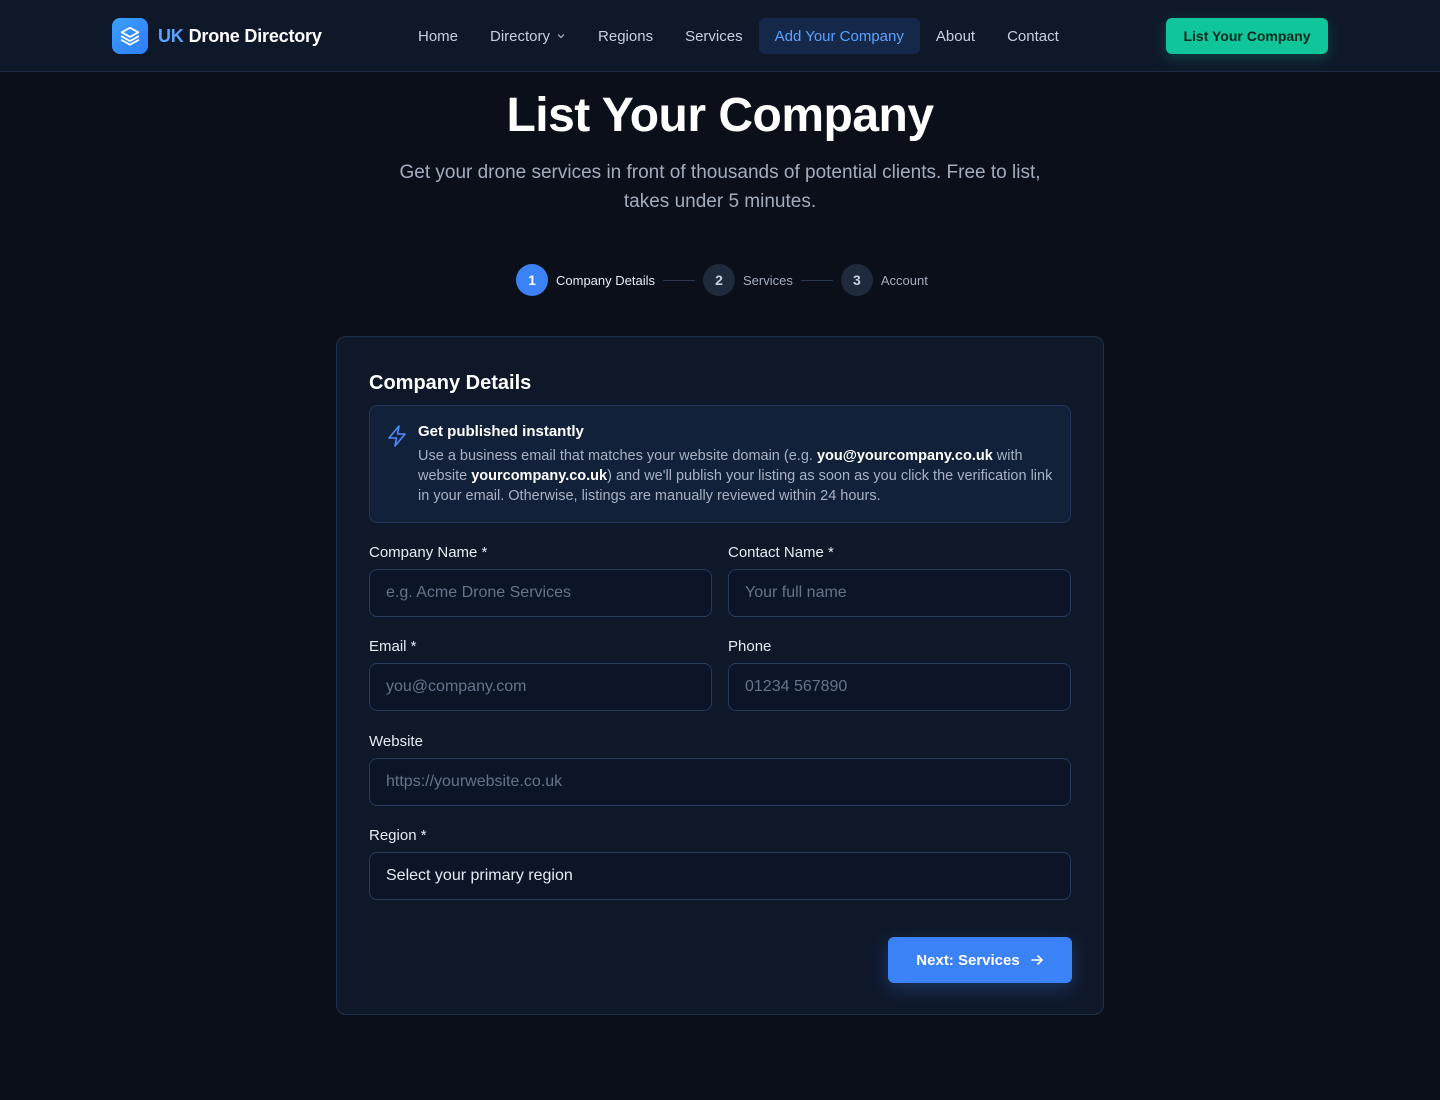  Describe the element at coordinates (171, 35) in the screenshot. I see `brand-prefix: UK` at that location.